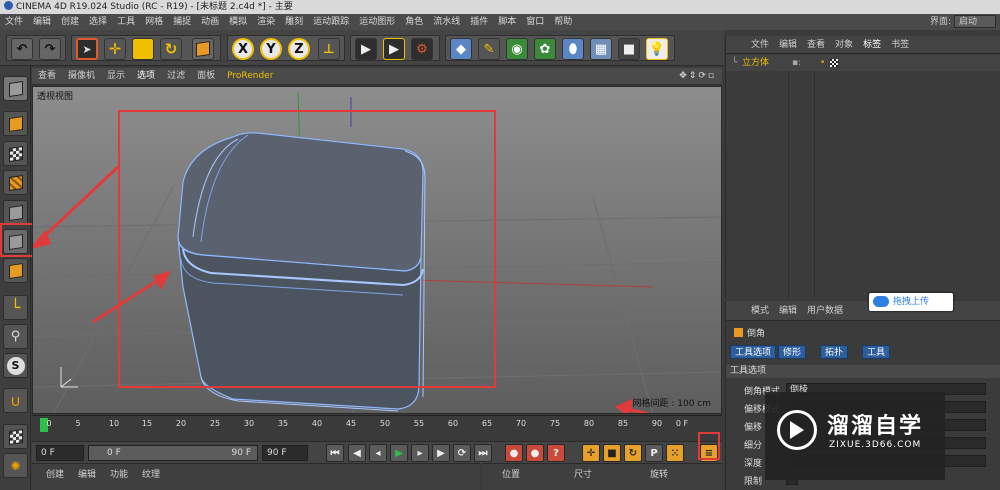  Describe the element at coordinates (863, 63) in the screenshot. I see `object-row: └ 立方体 ▪: •` at that location.